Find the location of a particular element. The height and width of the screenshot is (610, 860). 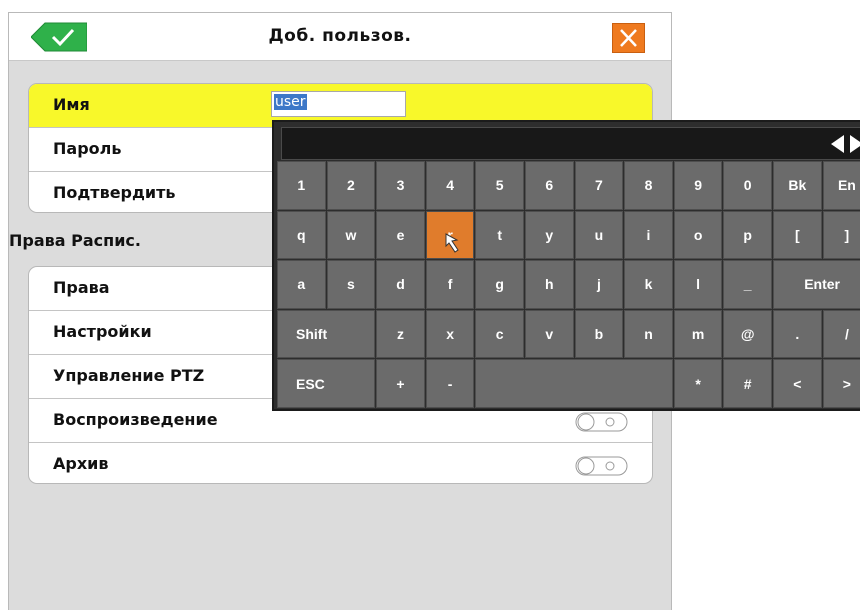

key-c43: + is located at coordinates (400, 383).